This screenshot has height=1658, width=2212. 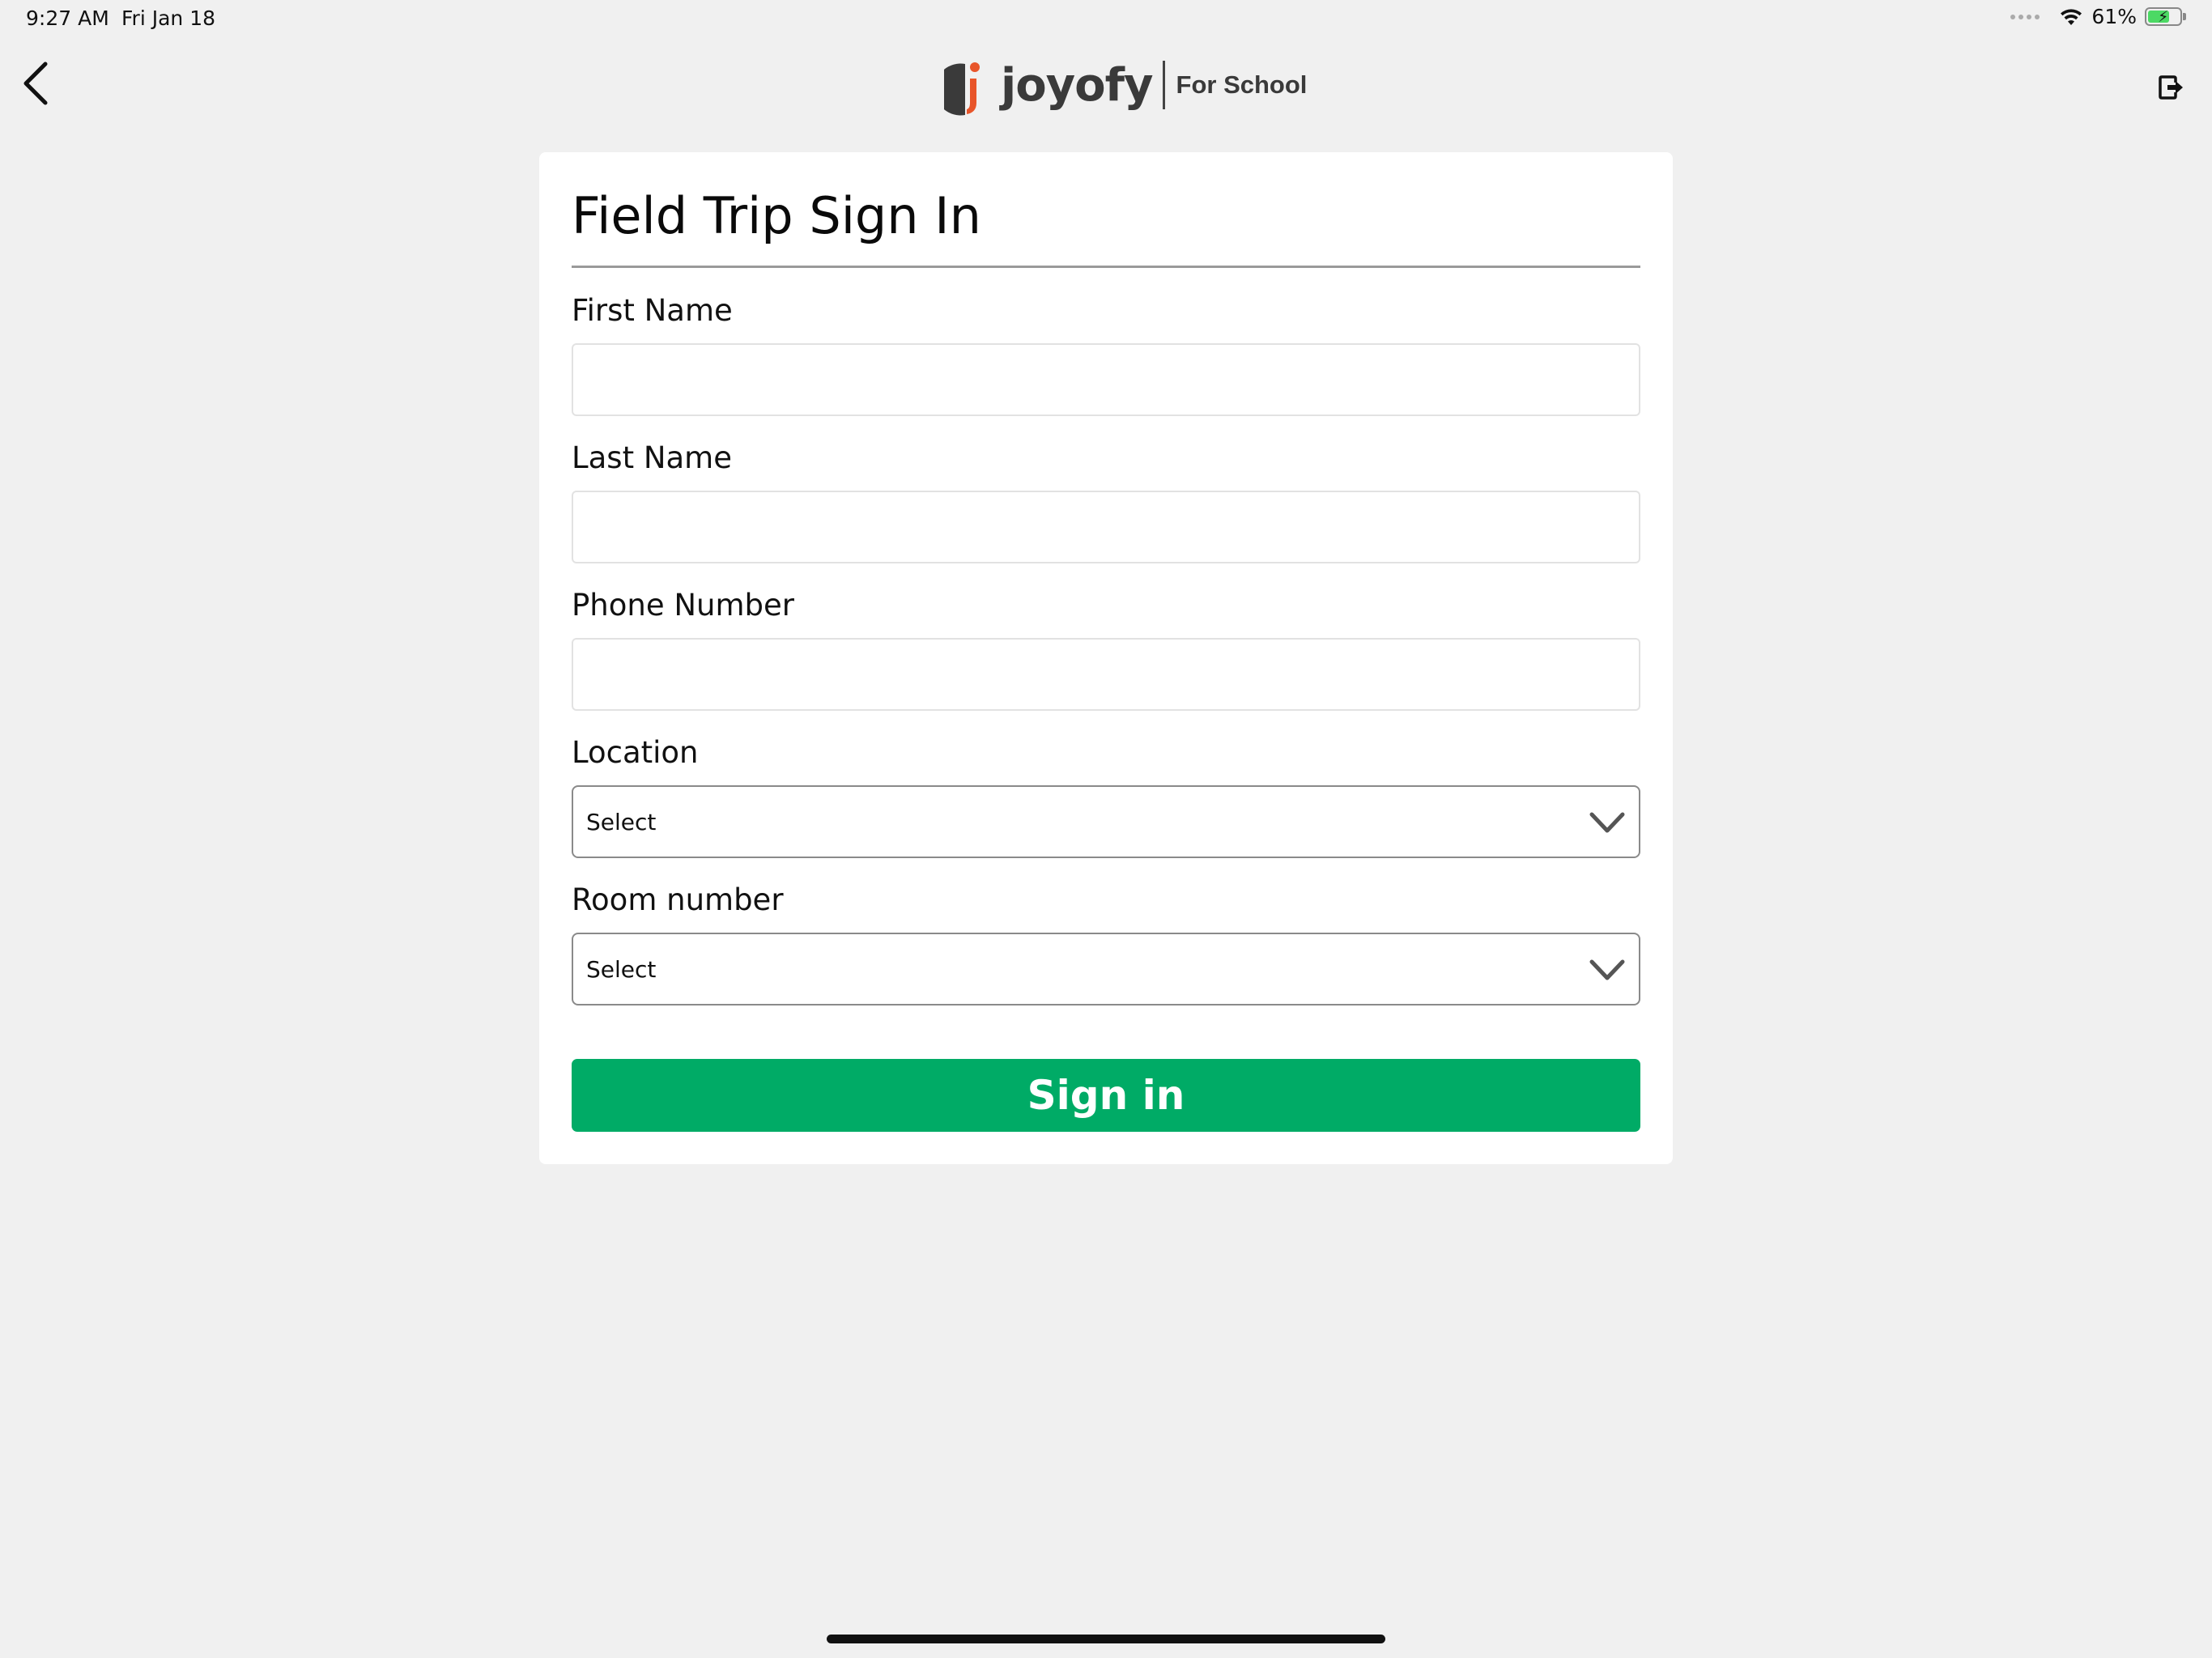 I want to click on chevron-left-icon, so click(x=36, y=83).